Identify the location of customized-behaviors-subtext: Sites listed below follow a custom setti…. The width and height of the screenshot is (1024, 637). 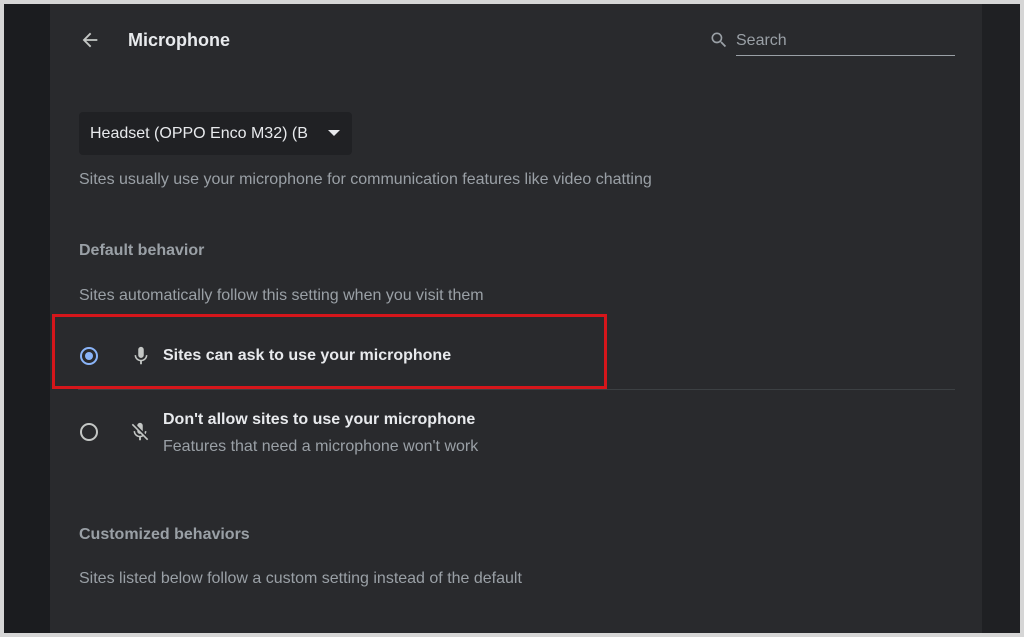
(300, 578).